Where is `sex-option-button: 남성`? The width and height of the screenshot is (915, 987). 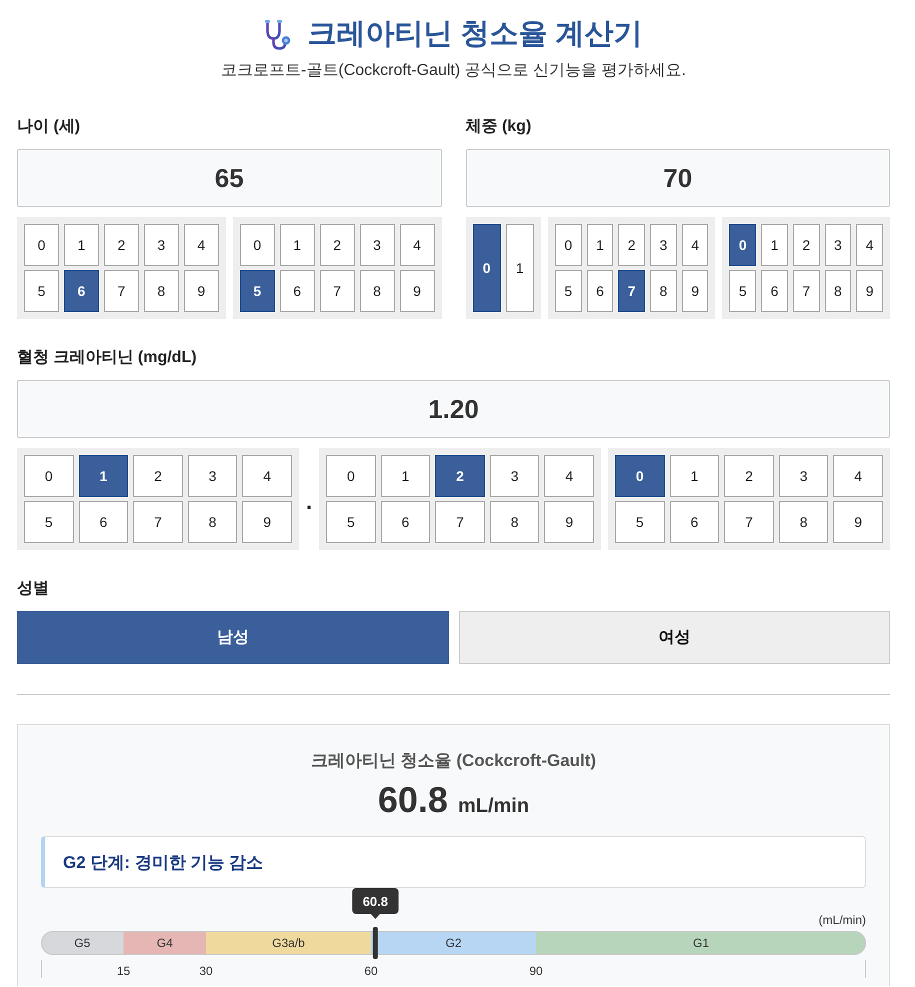
sex-option-button: 남성 is located at coordinates (232, 637).